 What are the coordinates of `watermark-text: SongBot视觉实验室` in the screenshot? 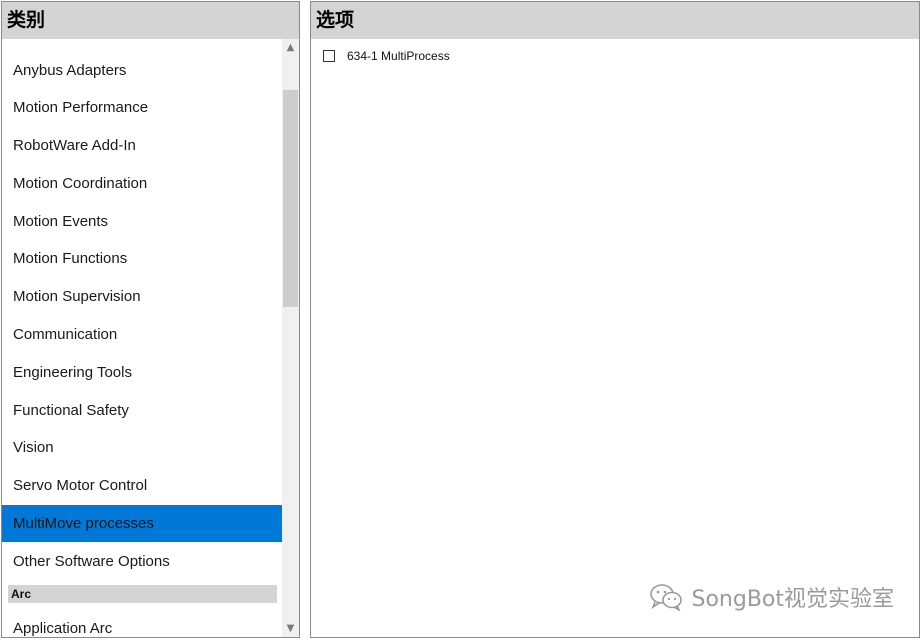 It's located at (792, 599).